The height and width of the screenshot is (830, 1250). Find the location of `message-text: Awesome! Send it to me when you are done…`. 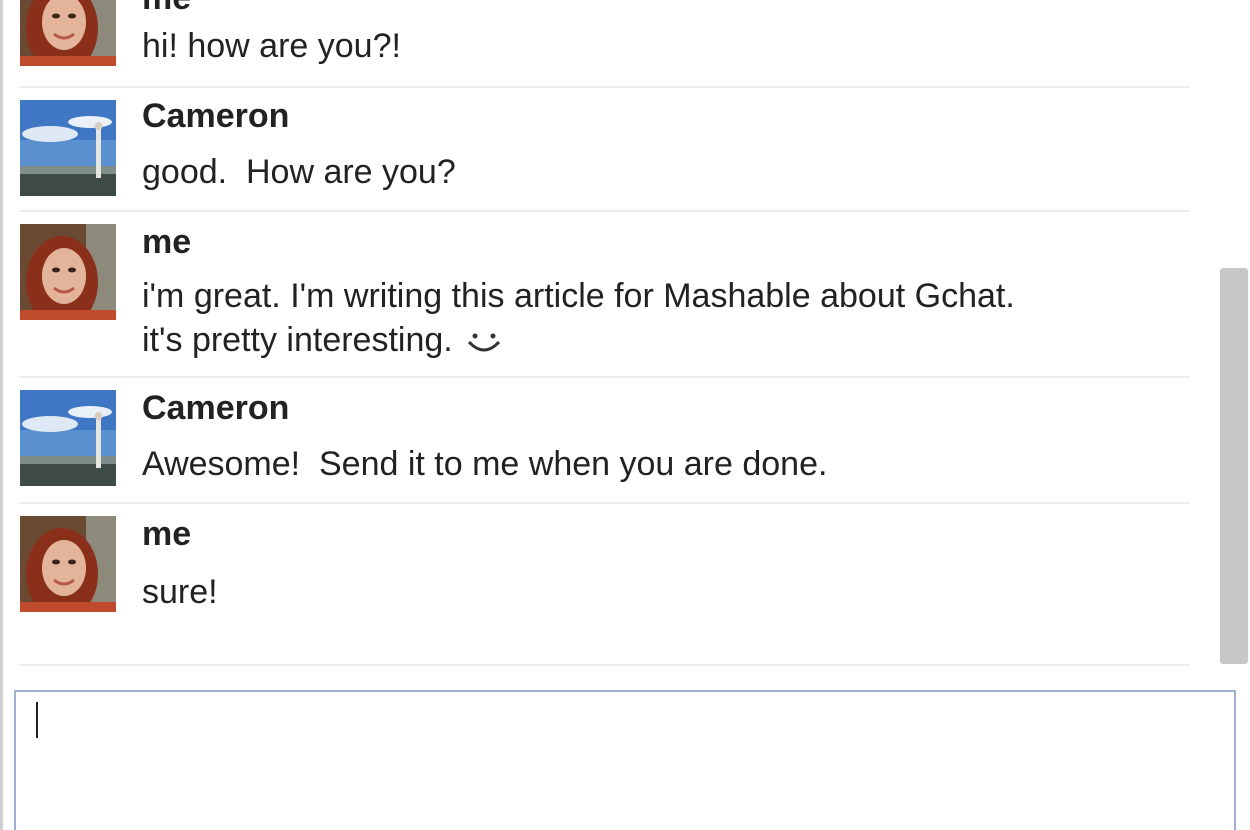

message-text: Awesome! Send it to me when you are done… is located at coordinates (485, 464).